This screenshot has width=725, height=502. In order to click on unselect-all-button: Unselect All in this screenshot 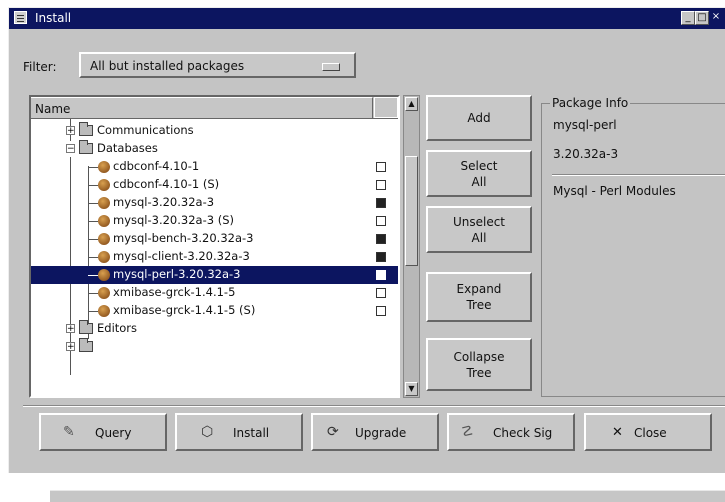, I will do `click(479, 229)`.